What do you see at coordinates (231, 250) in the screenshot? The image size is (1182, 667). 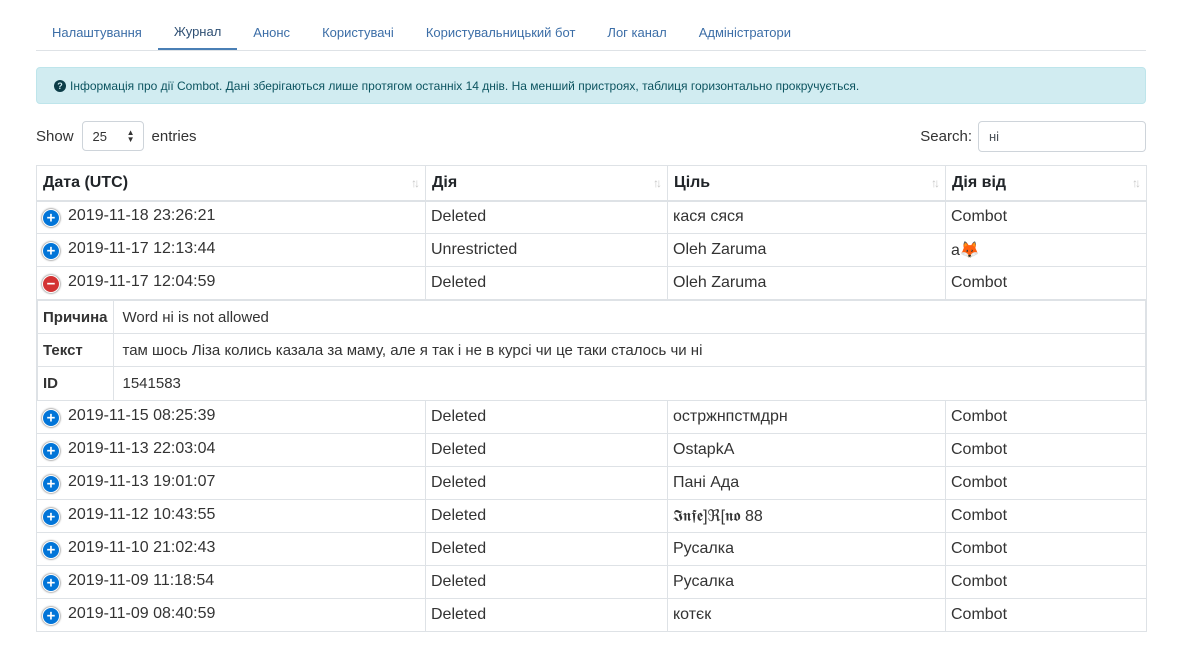 I see `date-cell: +2019-11-17 12:13:44` at bounding box center [231, 250].